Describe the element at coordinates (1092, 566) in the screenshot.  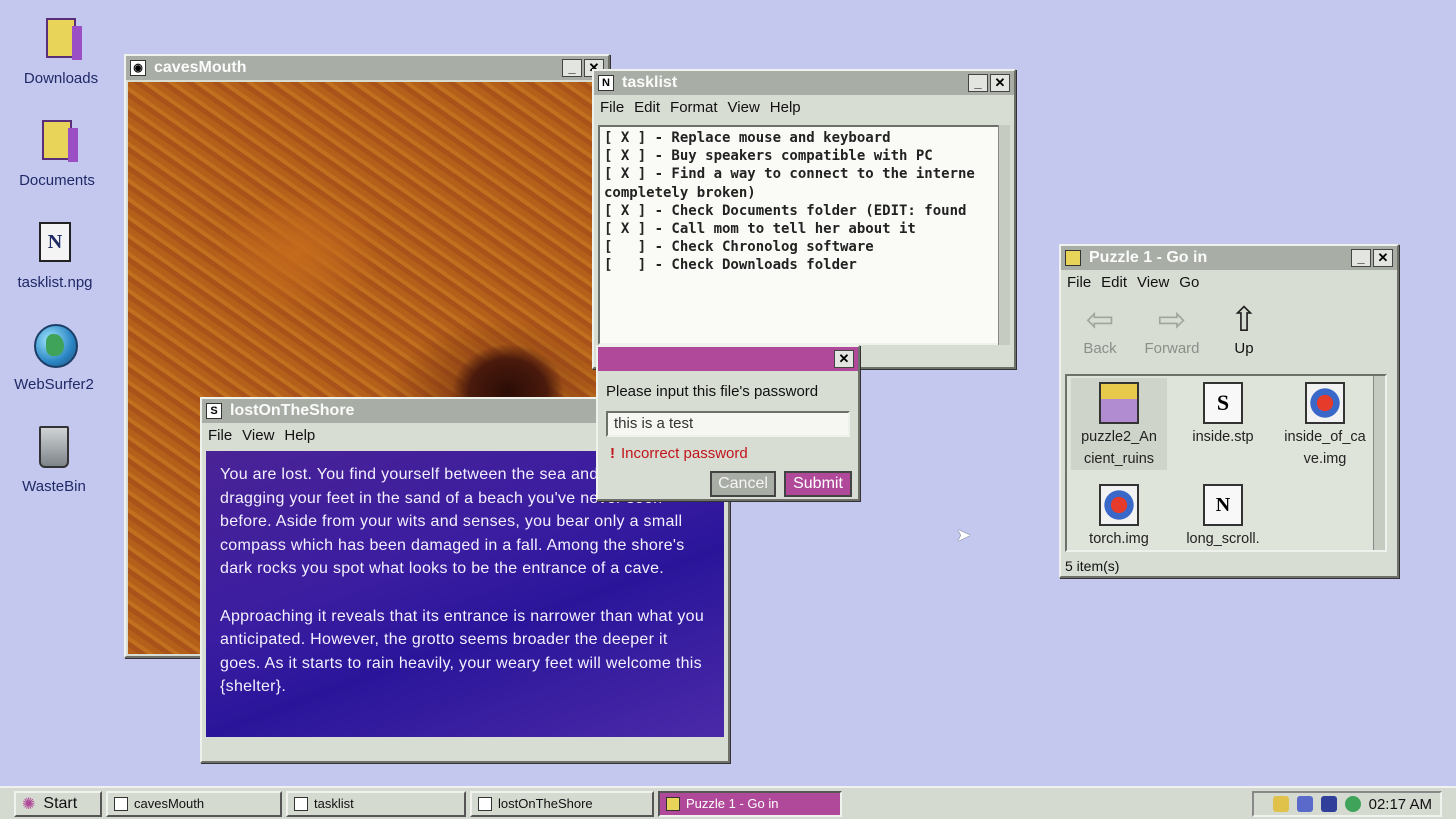
I see `status-bar: 5 item(s)` at that location.